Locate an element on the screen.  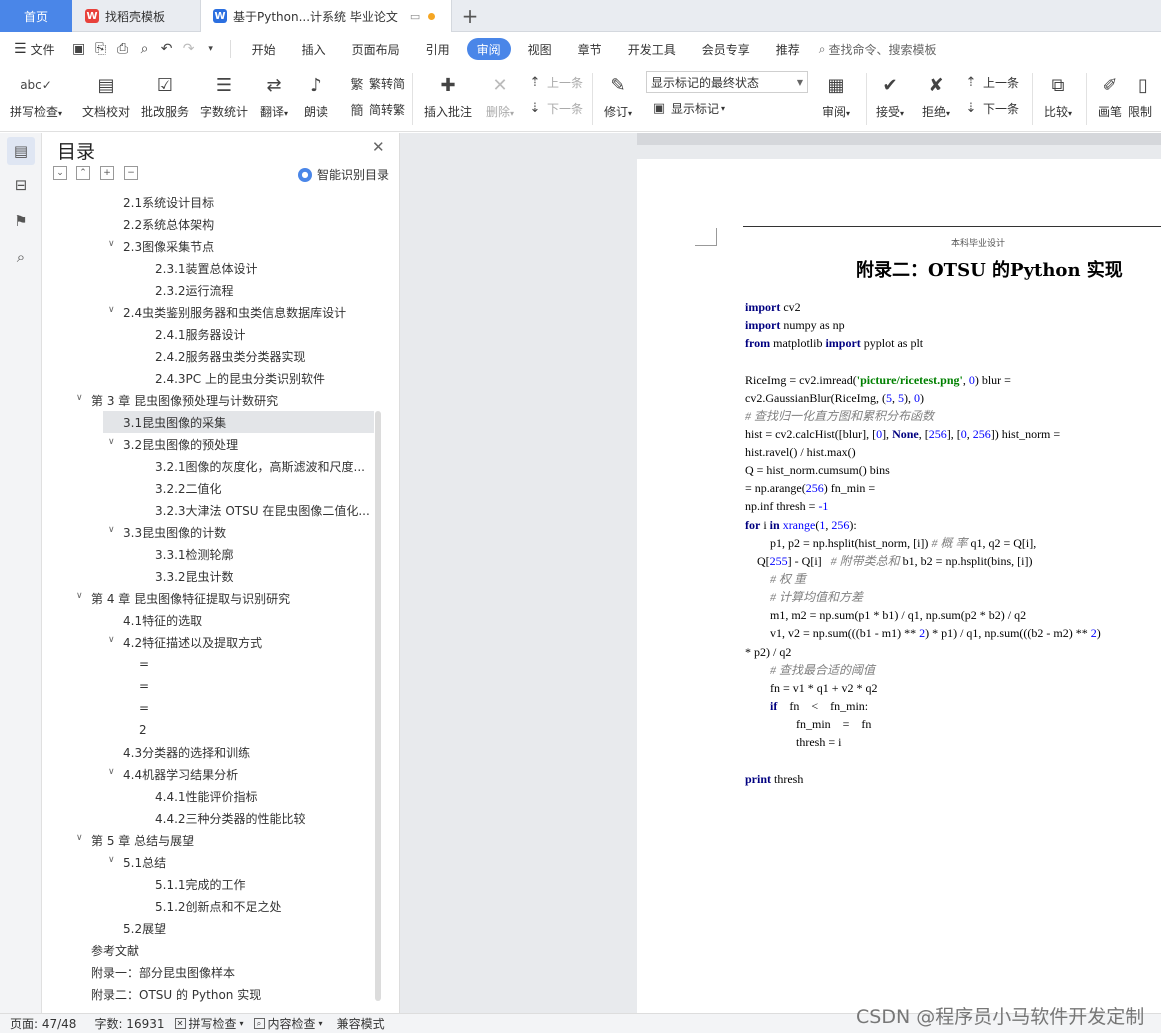
expand-all-icon: + is located at coordinates (107, 173).